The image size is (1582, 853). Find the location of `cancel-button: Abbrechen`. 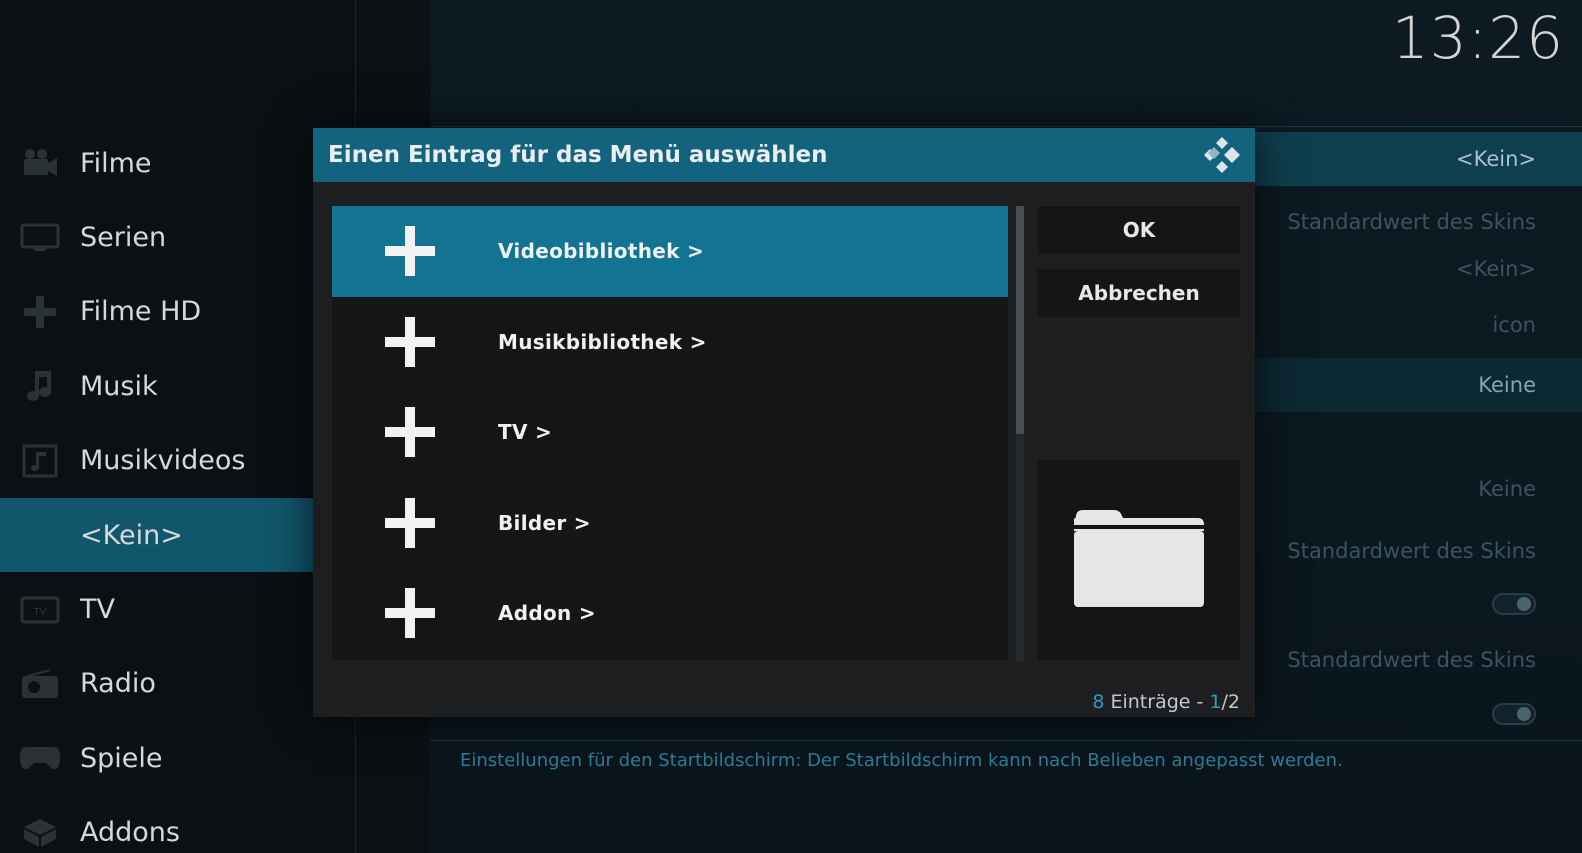

cancel-button: Abbrechen is located at coordinates (1139, 293).